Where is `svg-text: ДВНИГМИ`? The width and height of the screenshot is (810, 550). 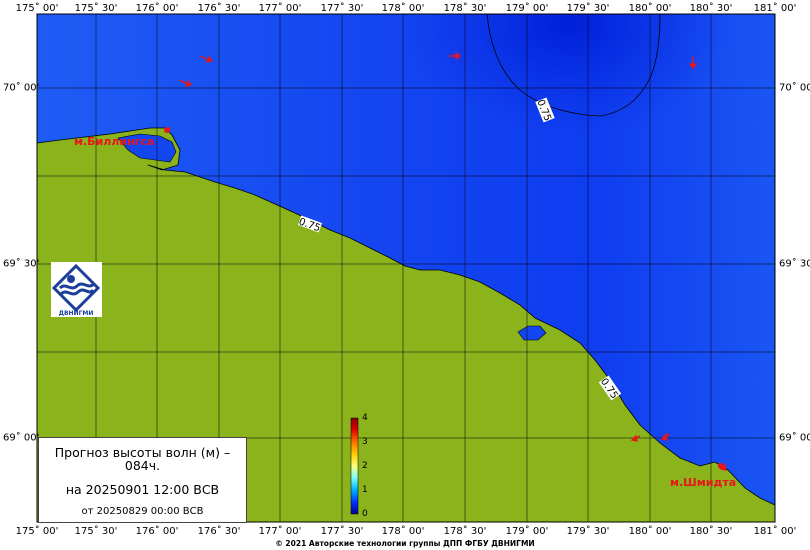 svg-text: ДВНИГМИ is located at coordinates (76, 313).